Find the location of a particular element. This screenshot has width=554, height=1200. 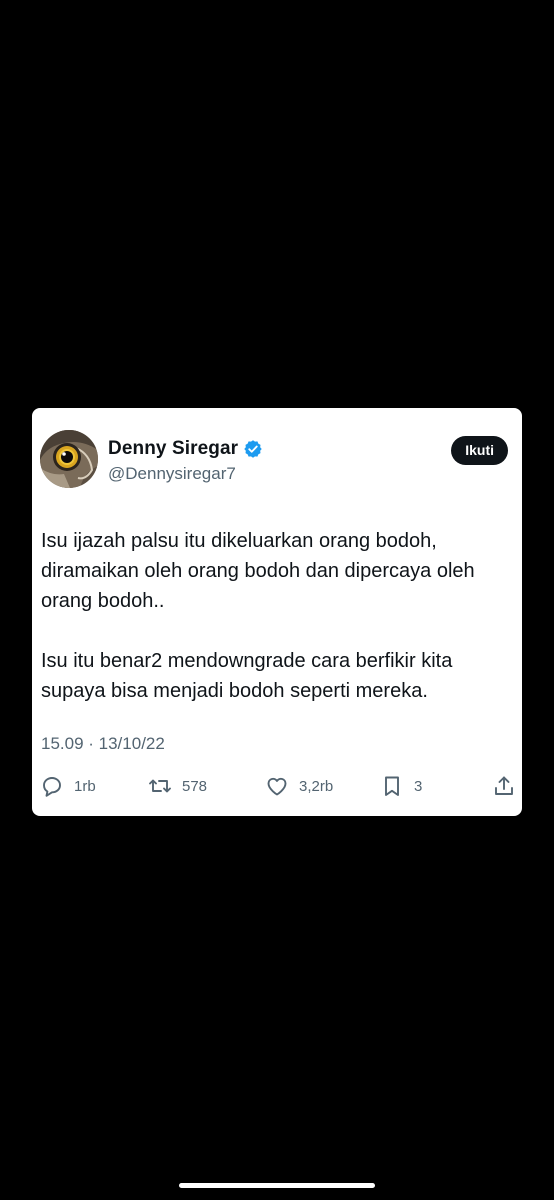

tweet-actions: 1rb 578 3,2rb 3 is located at coordinates (278, 787).